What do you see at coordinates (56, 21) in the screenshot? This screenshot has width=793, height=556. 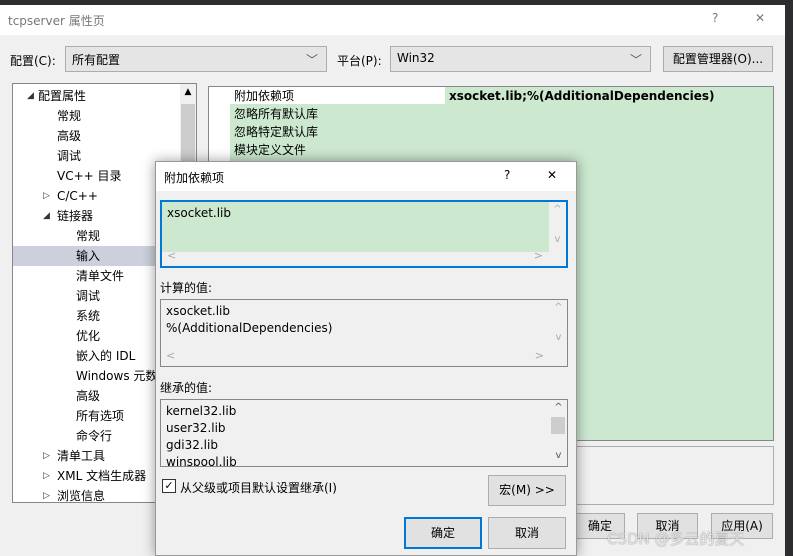 I see `window-title: tcpserver 属性页` at bounding box center [56, 21].